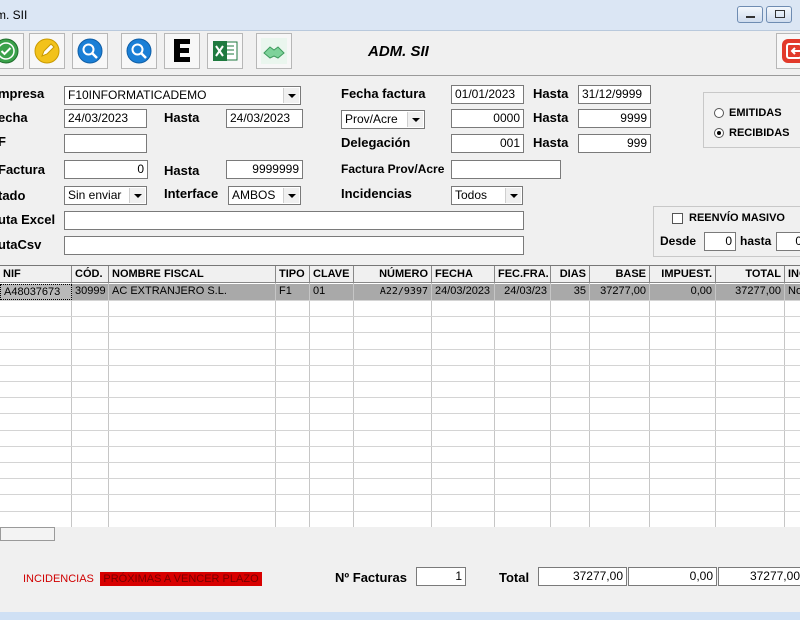 The image size is (800, 620). What do you see at coordinates (487, 94) in the screenshot?
I see `fecha-factura-from-input: 01/01/2023` at bounding box center [487, 94].